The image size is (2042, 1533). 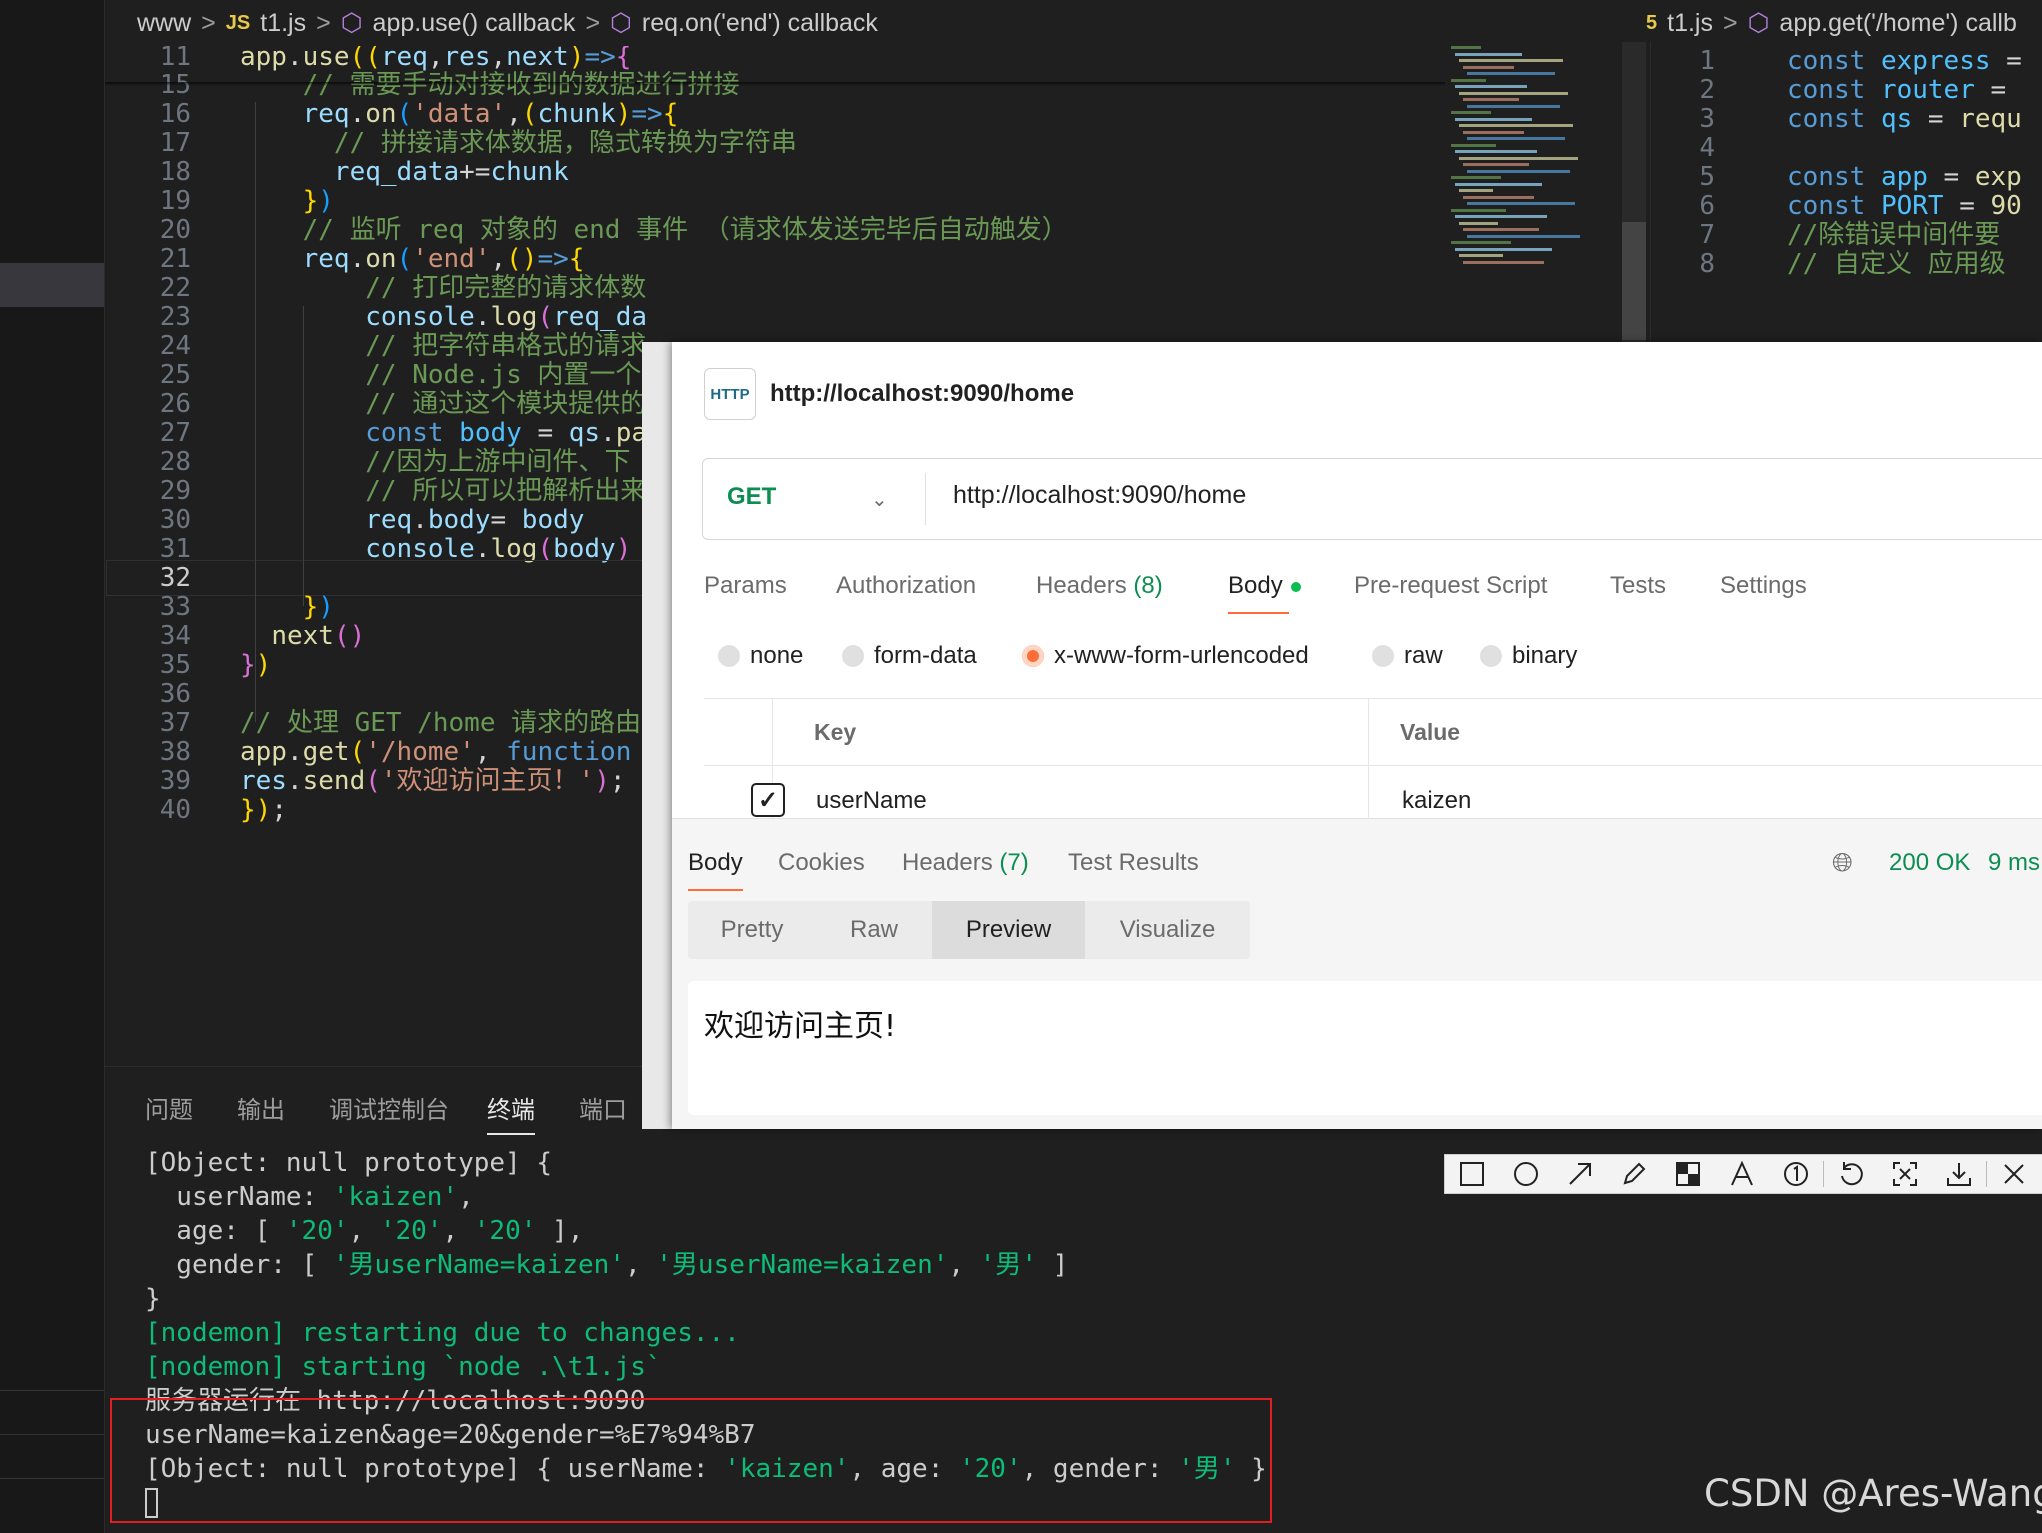 I want to click on view-mode-selector: Pretty Raw Preview Visualize, so click(x=969, y=930).